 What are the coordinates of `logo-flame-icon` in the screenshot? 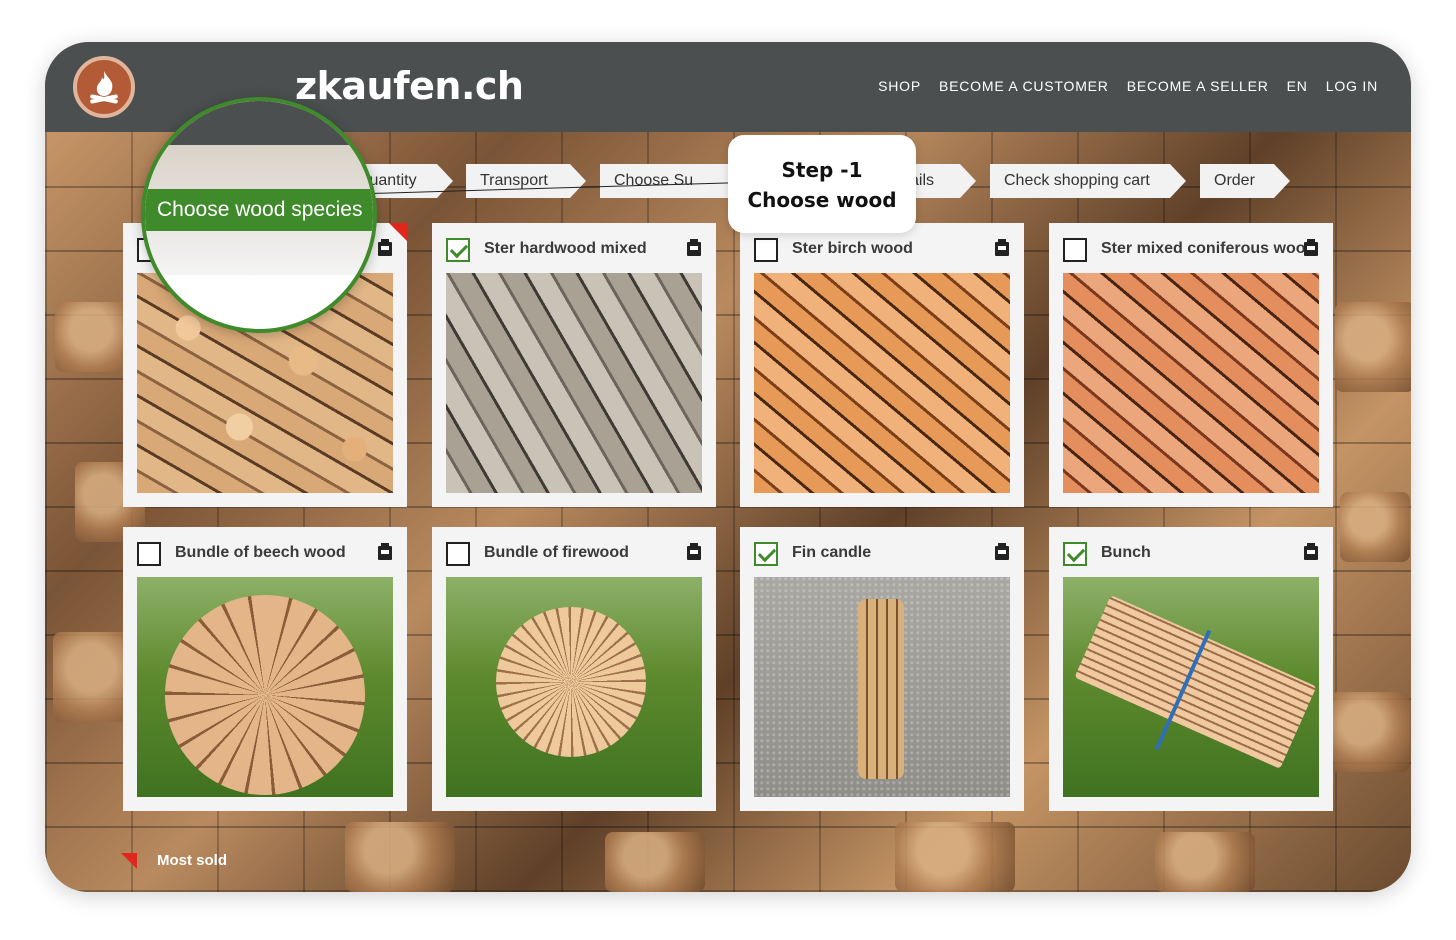 It's located at (104, 87).